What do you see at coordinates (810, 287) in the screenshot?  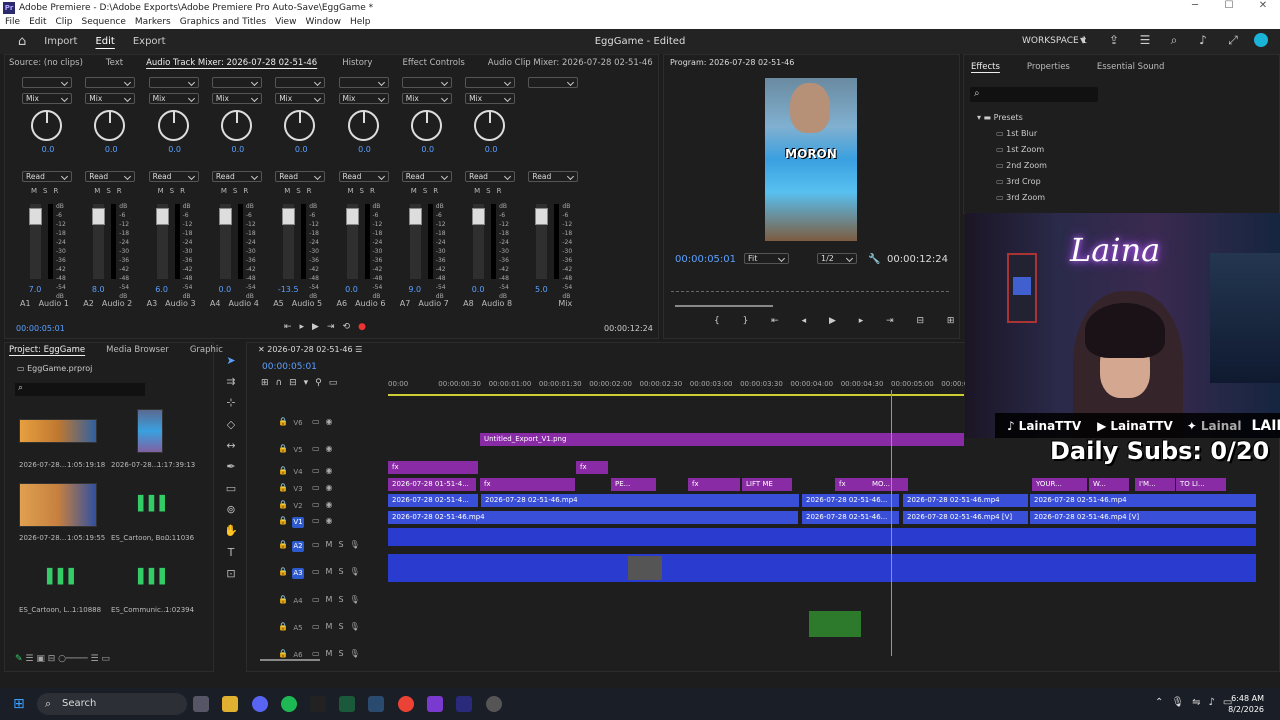 I see `program-time-ruler` at bounding box center [810, 287].